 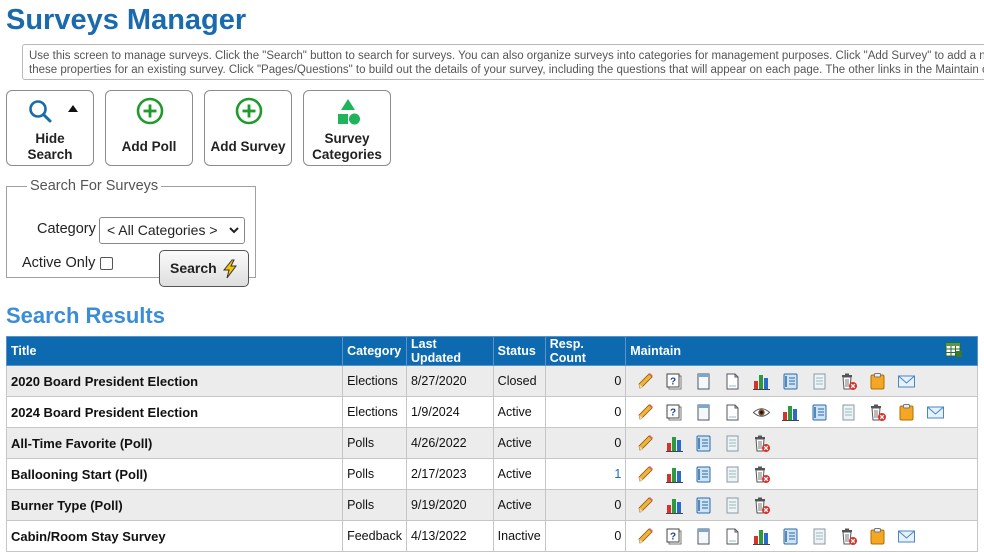 I want to click on active-only-checkbox, so click(x=106, y=263).